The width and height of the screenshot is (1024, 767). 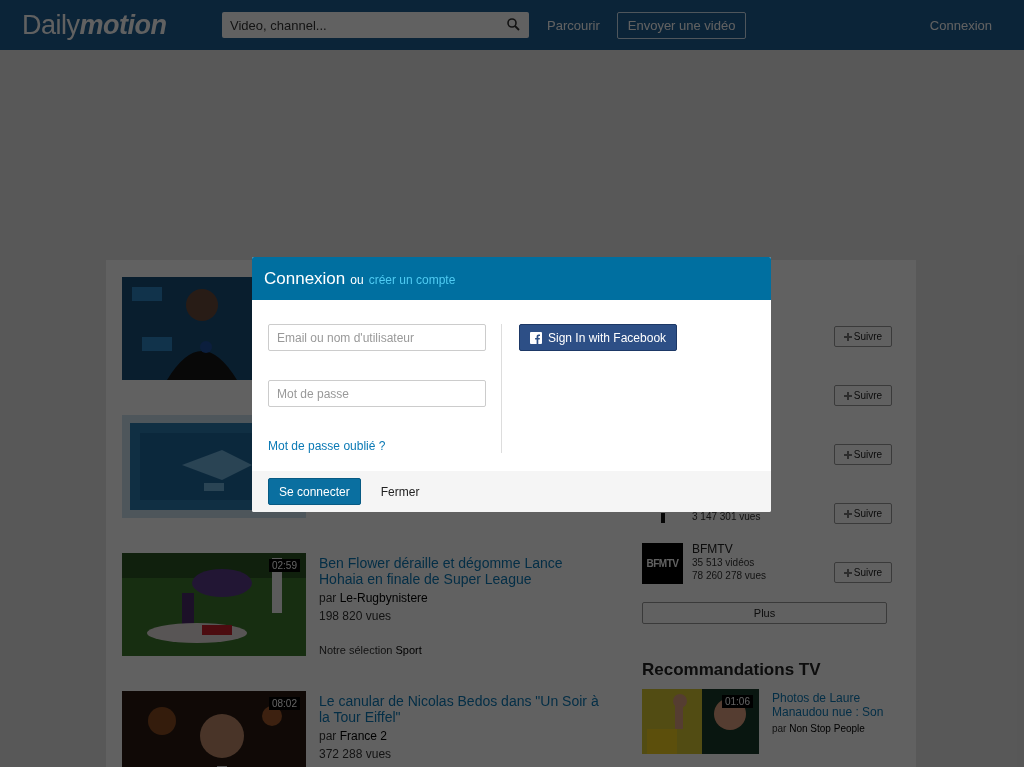 I want to click on forgot-password-link: Mot de passe oublié ?, so click(x=384, y=446).